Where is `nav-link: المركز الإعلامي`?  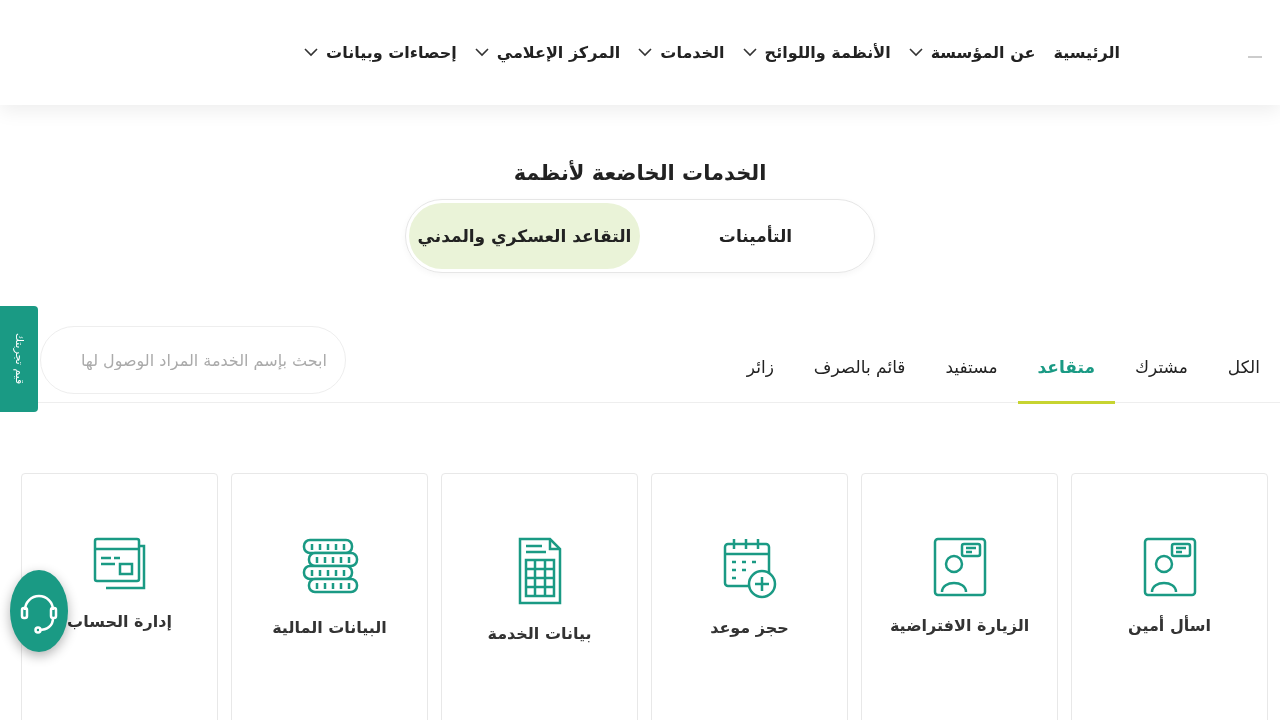 nav-link: المركز الإعلامي is located at coordinates (547, 52).